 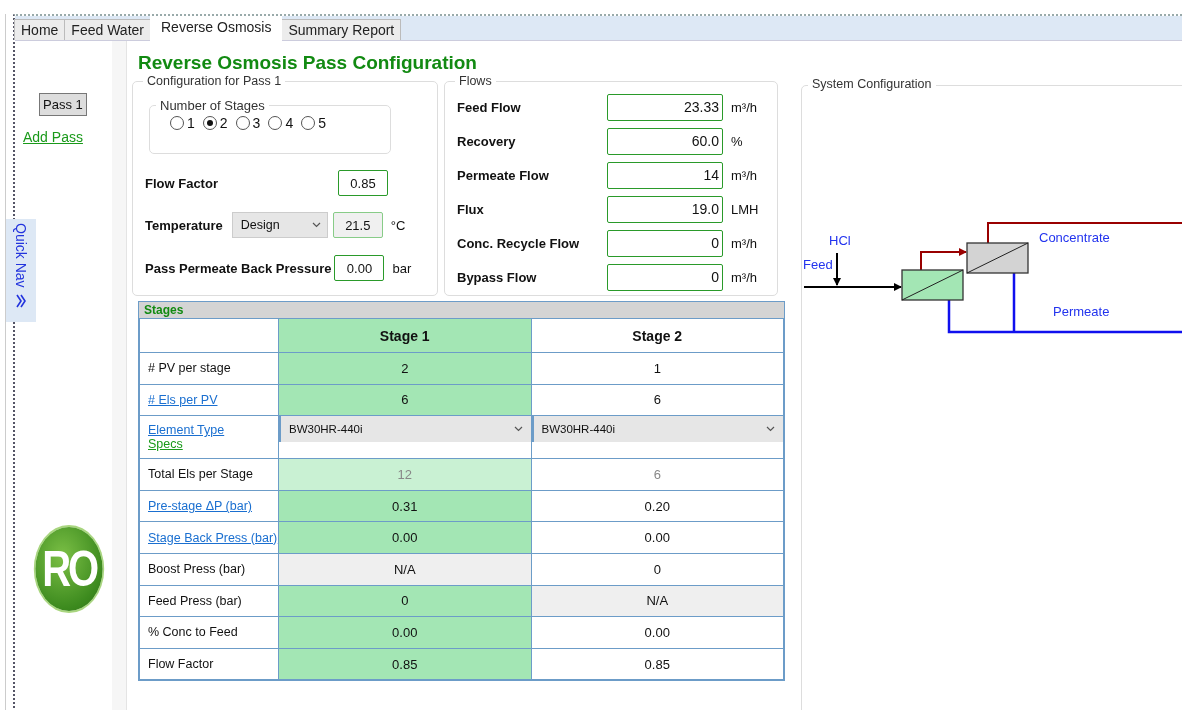 I want to click on field-label: Flux, so click(x=471, y=209).